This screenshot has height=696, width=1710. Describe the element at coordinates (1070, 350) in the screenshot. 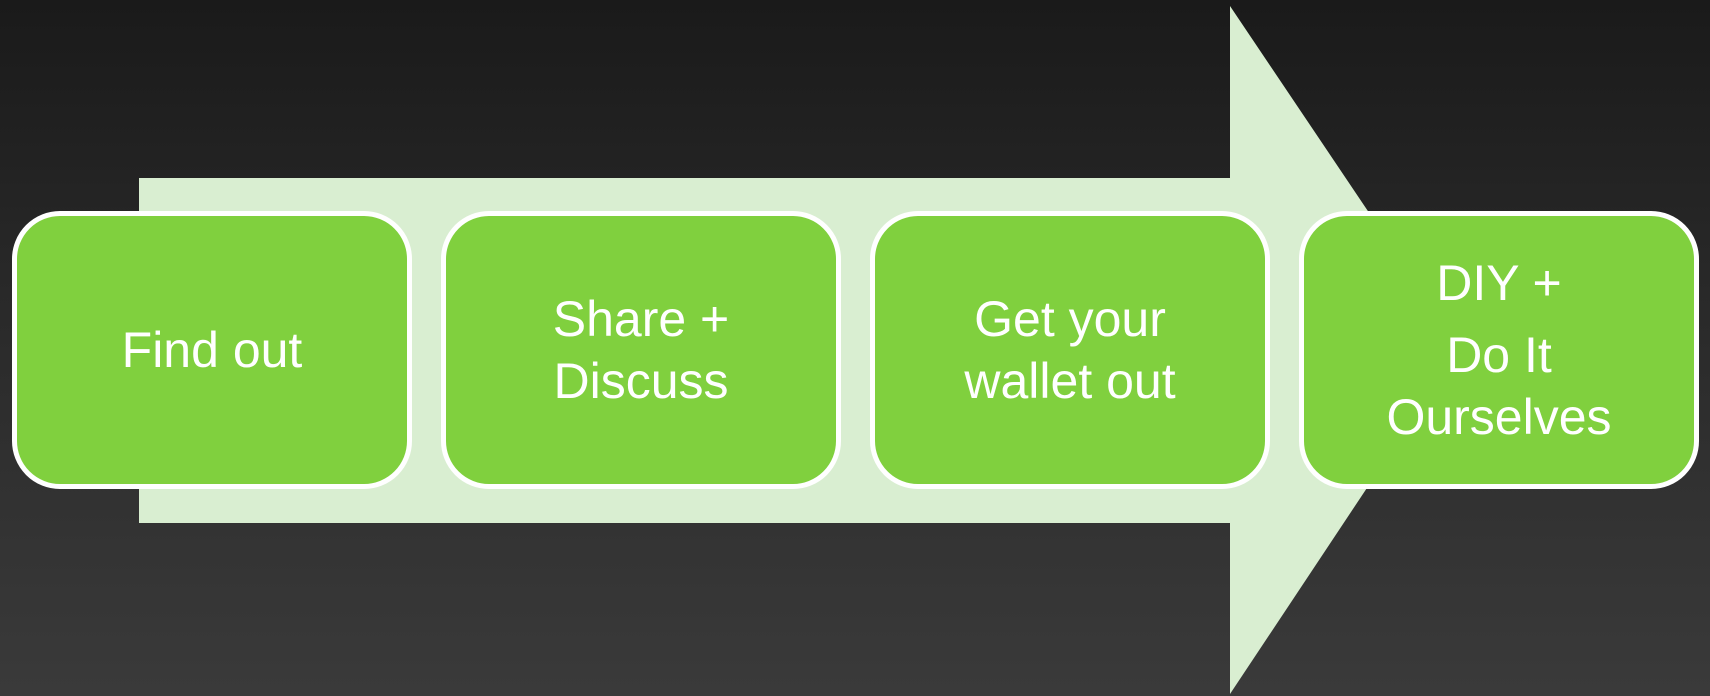

I see `step-box-get-wallet-out: Get your wallet out` at that location.